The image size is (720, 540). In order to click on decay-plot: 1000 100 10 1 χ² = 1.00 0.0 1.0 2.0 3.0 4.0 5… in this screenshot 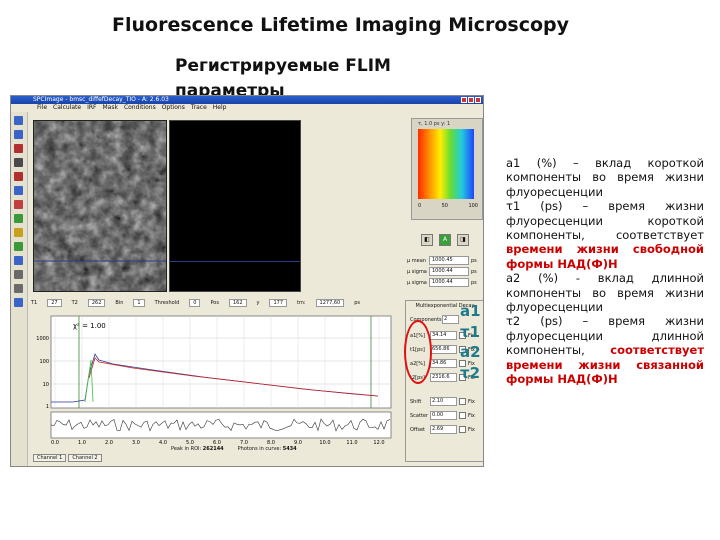, I will do `click(215, 388)`.